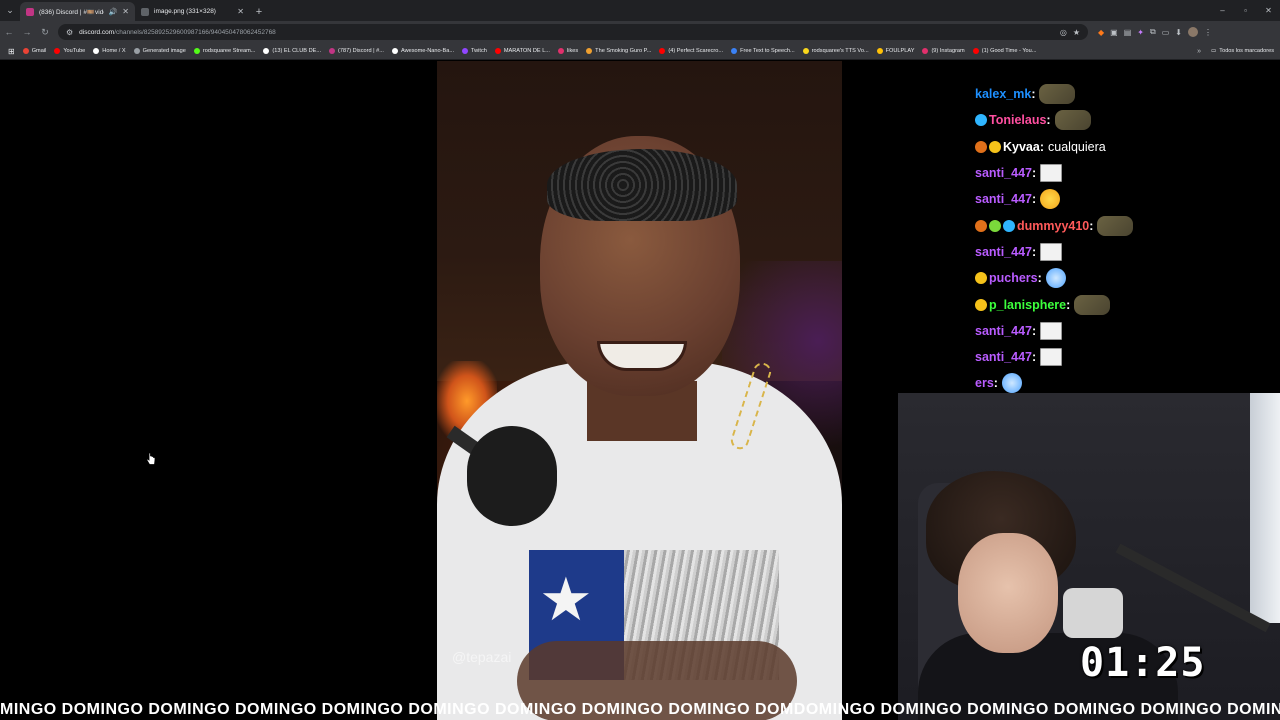 Image resolution: width=1280 pixels, height=720 pixels. What do you see at coordinates (568, 51) in the screenshot?
I see `bookmark-item: likes` at bounding box center [568, 51].